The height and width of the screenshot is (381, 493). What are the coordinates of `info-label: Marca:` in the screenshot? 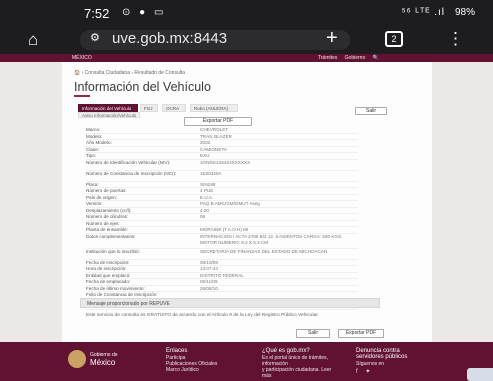 It's located at (93, 129).